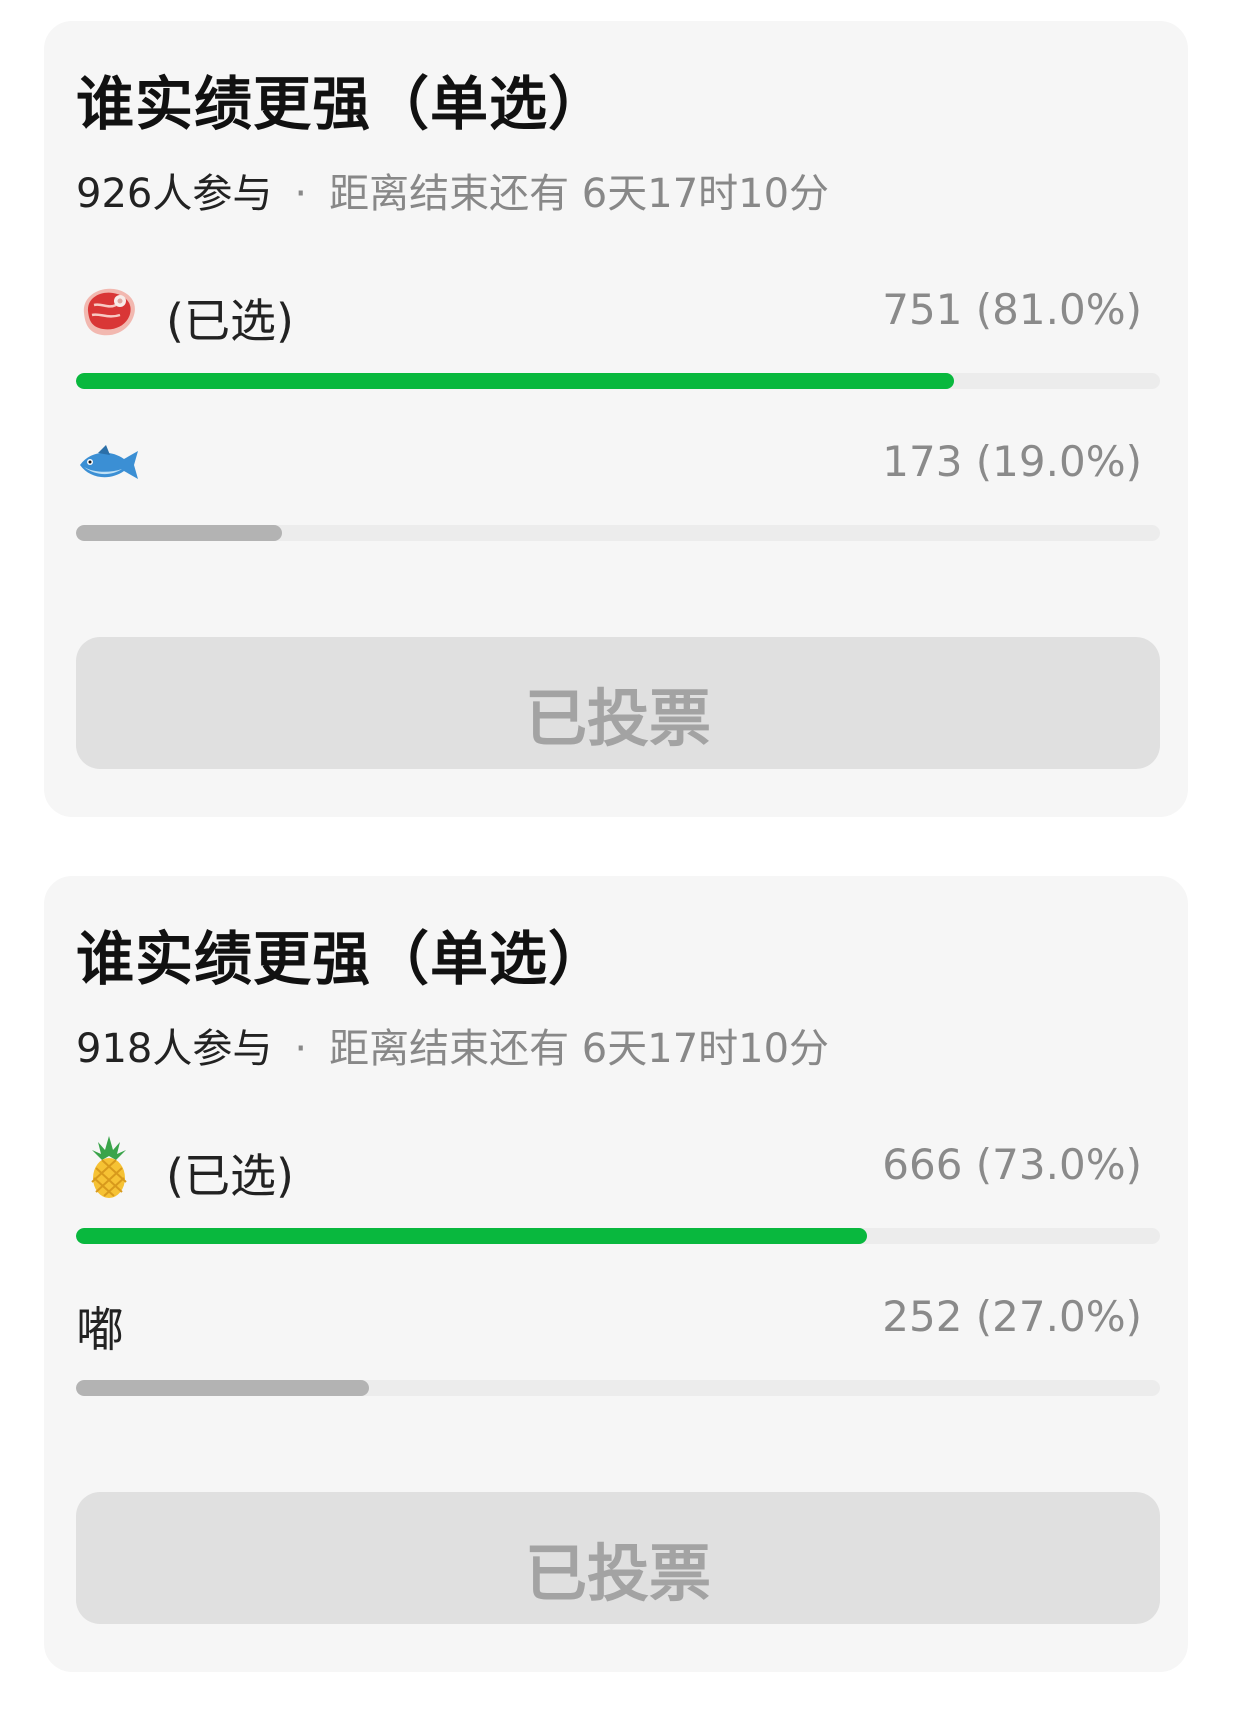  I want to click on participant-count: 918人参与, so click(174, 1049).